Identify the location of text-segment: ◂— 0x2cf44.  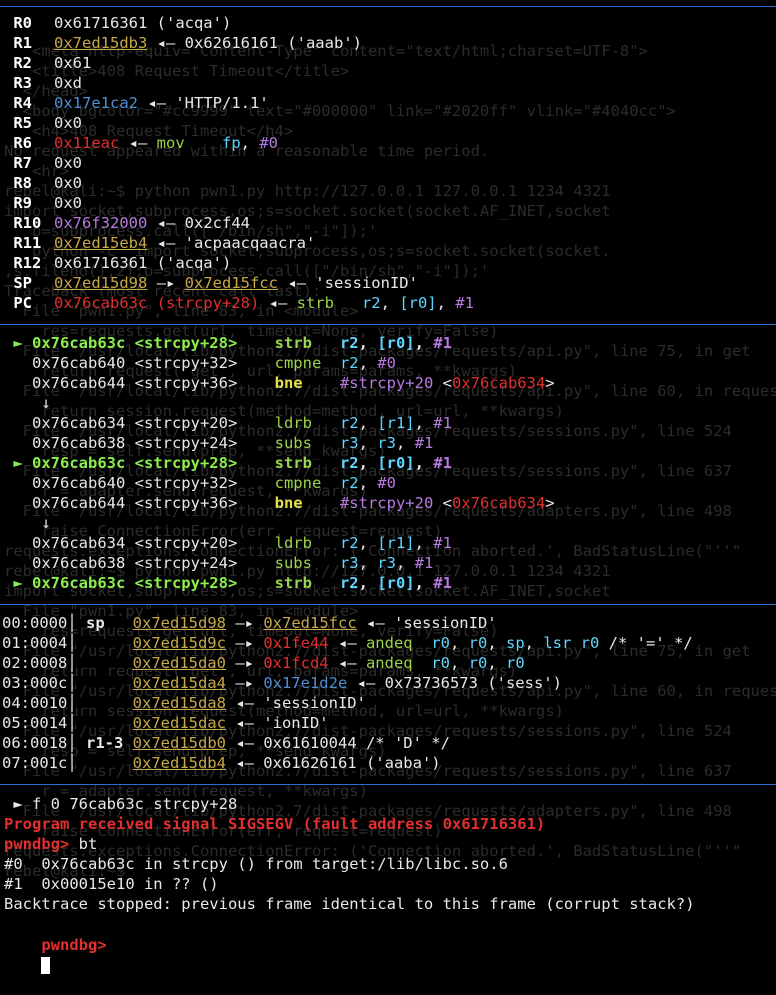
(198, 223).